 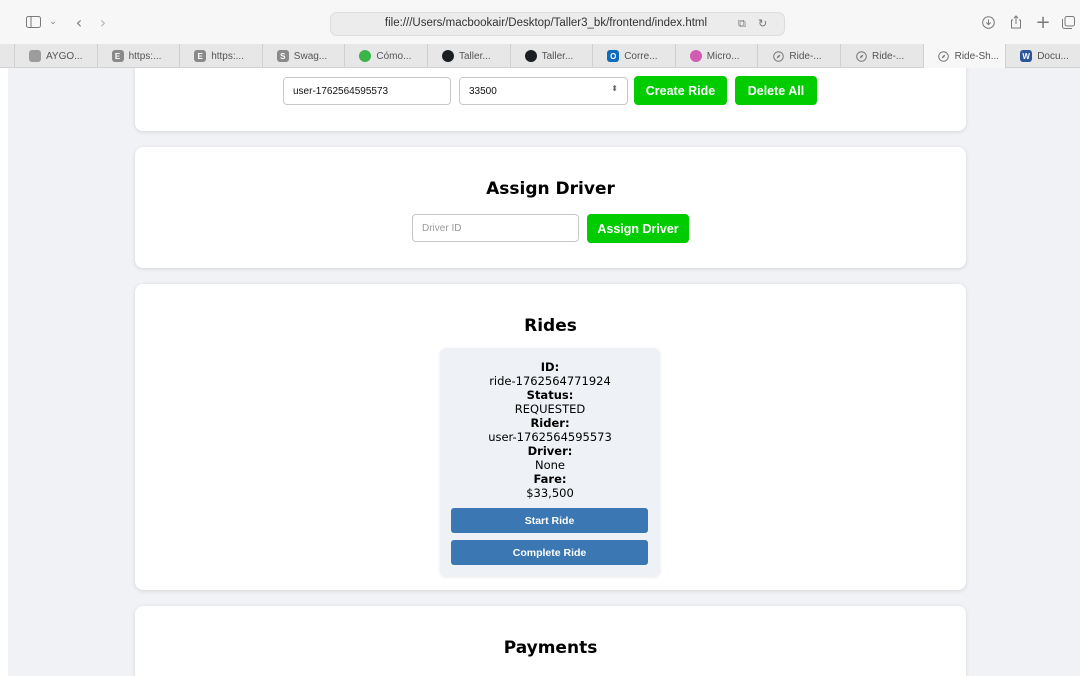 What do you see at coordinates (79, 22) in the screenshot?
I see `back-icon: ‹` at bounding box center [79, 22].